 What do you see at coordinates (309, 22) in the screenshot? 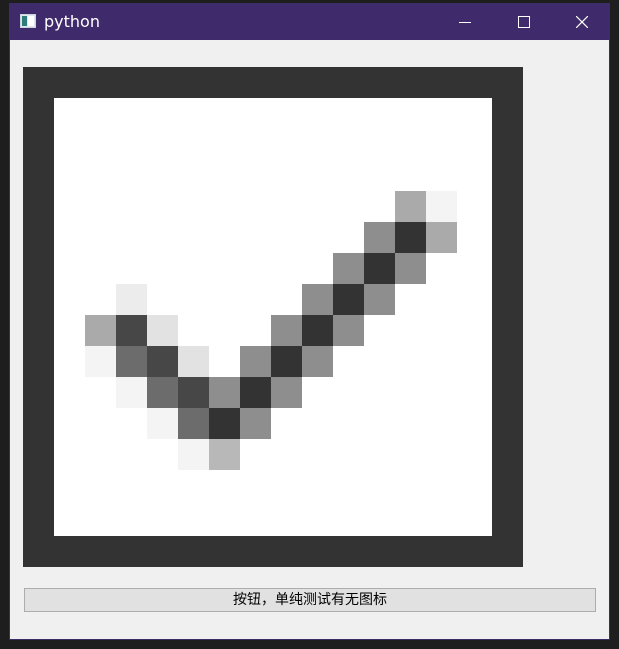
I see `title-bar: python` at bounding box center [309, 22].